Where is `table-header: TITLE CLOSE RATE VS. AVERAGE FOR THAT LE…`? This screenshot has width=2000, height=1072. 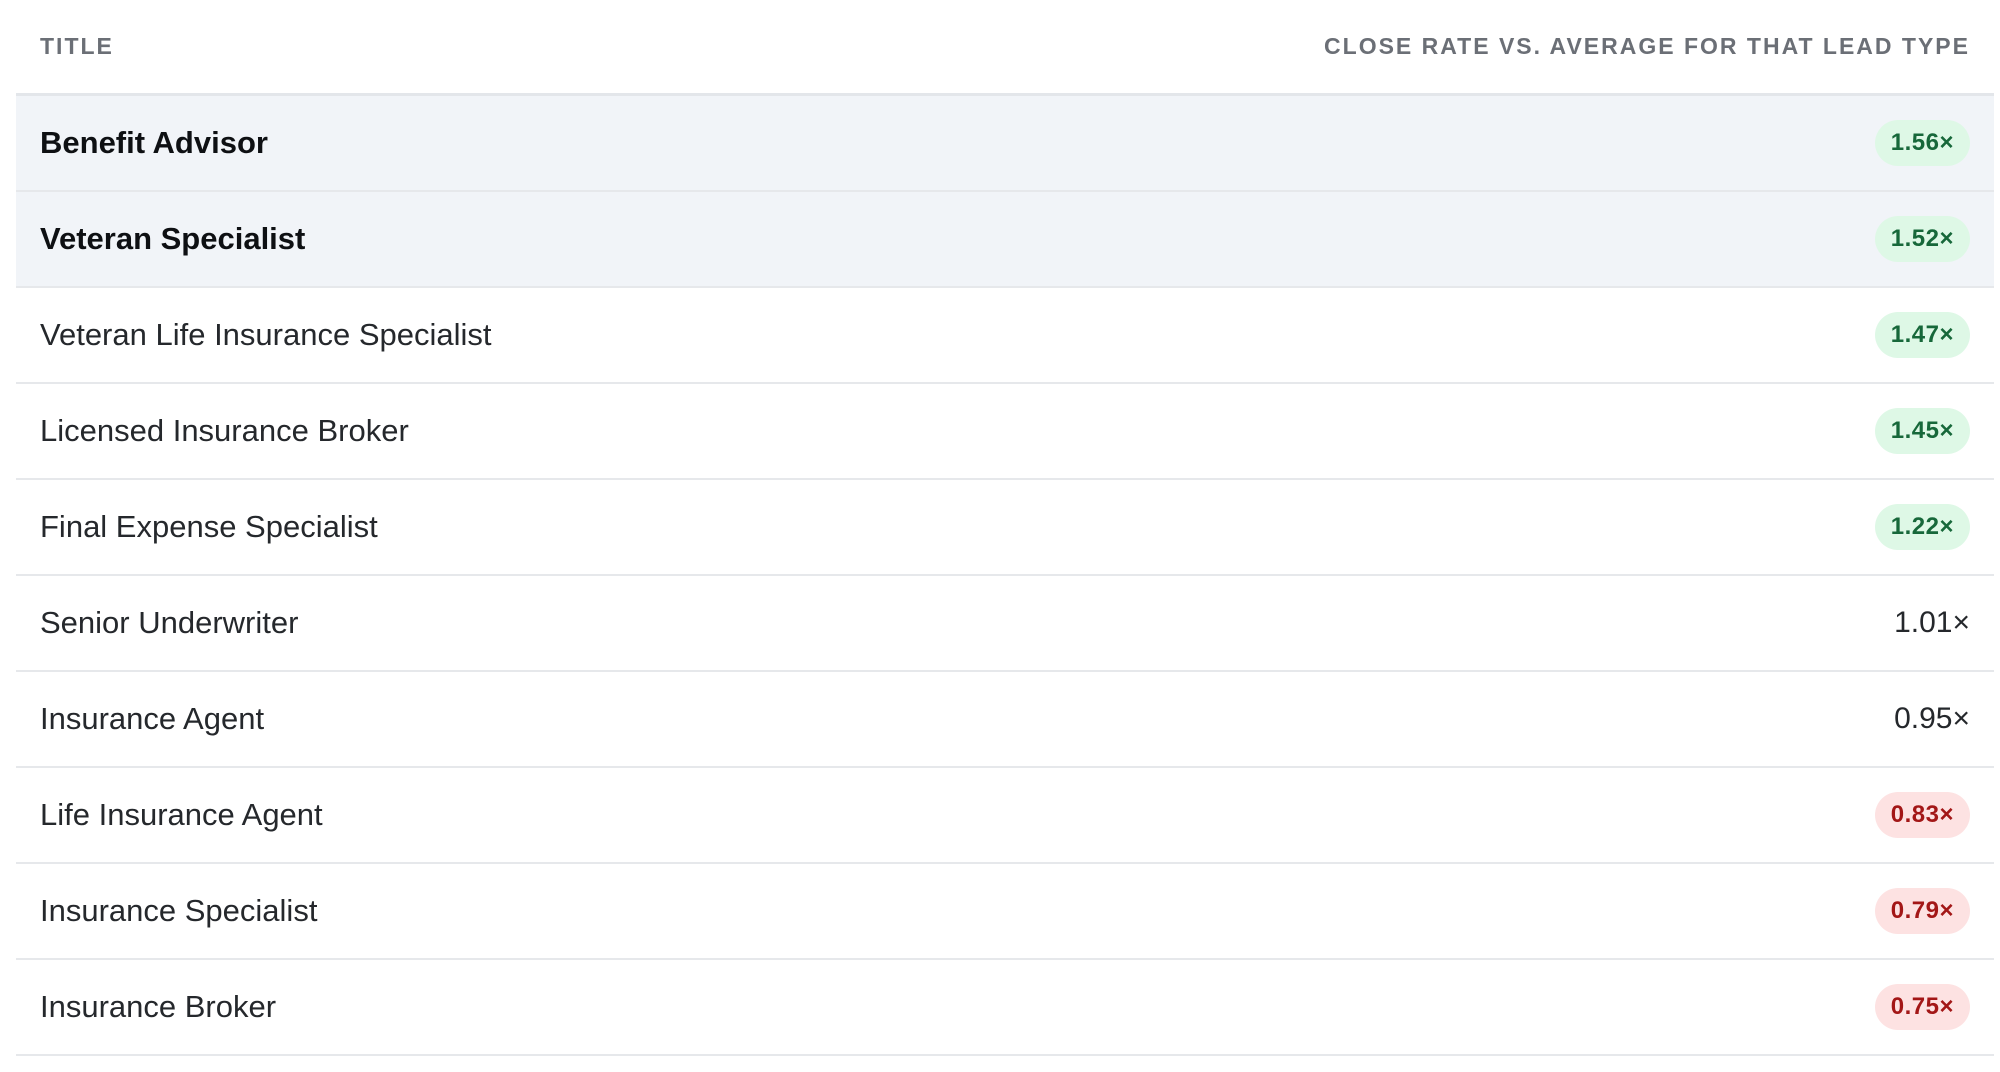 table-header: TITLE CLOSE RATE VS. AVERAGE FOR THAT LE… is located at coordinates (1005, 48).